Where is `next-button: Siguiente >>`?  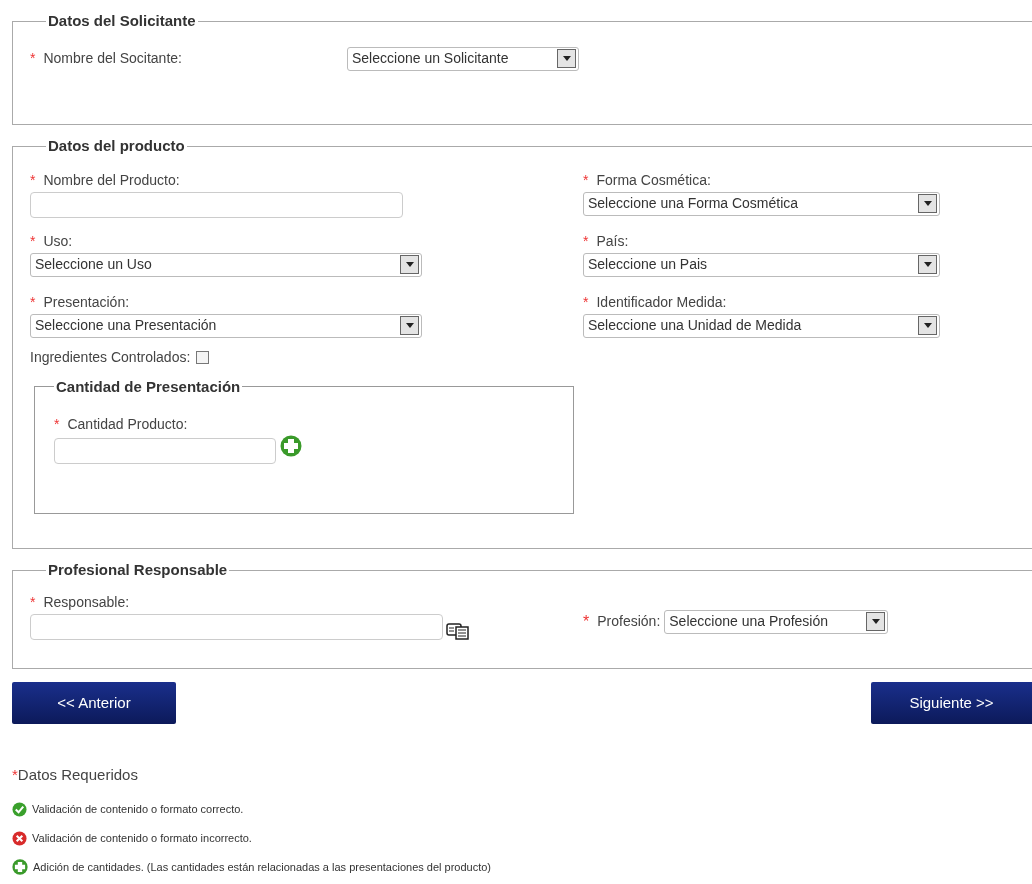
next-button: Siguiente >> is located at coordinates (951, 703).